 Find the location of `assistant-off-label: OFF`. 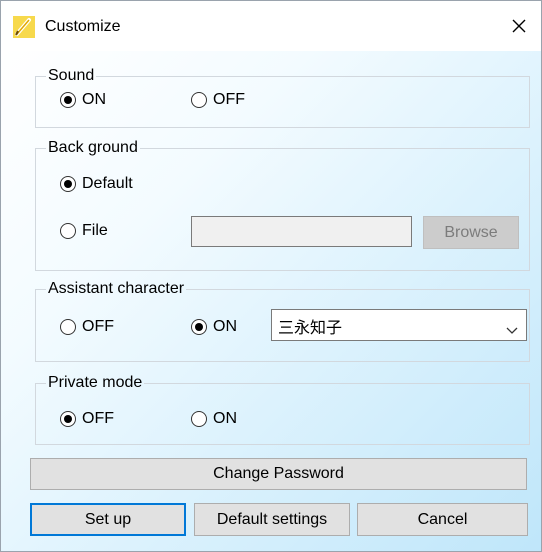

assistant-off-label: OFF is located at coordinates (98, 326).